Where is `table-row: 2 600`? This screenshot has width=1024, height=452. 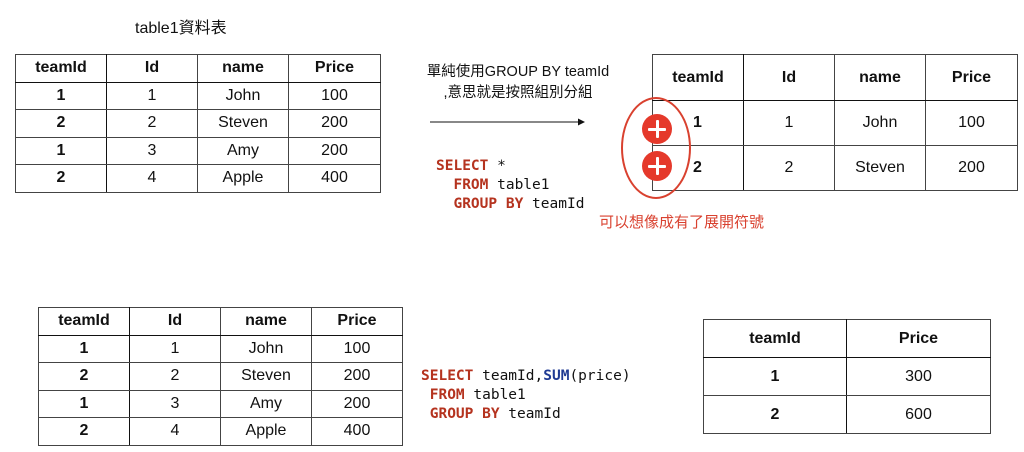 table-row: 2 600 is located at coordinates (847, 414).